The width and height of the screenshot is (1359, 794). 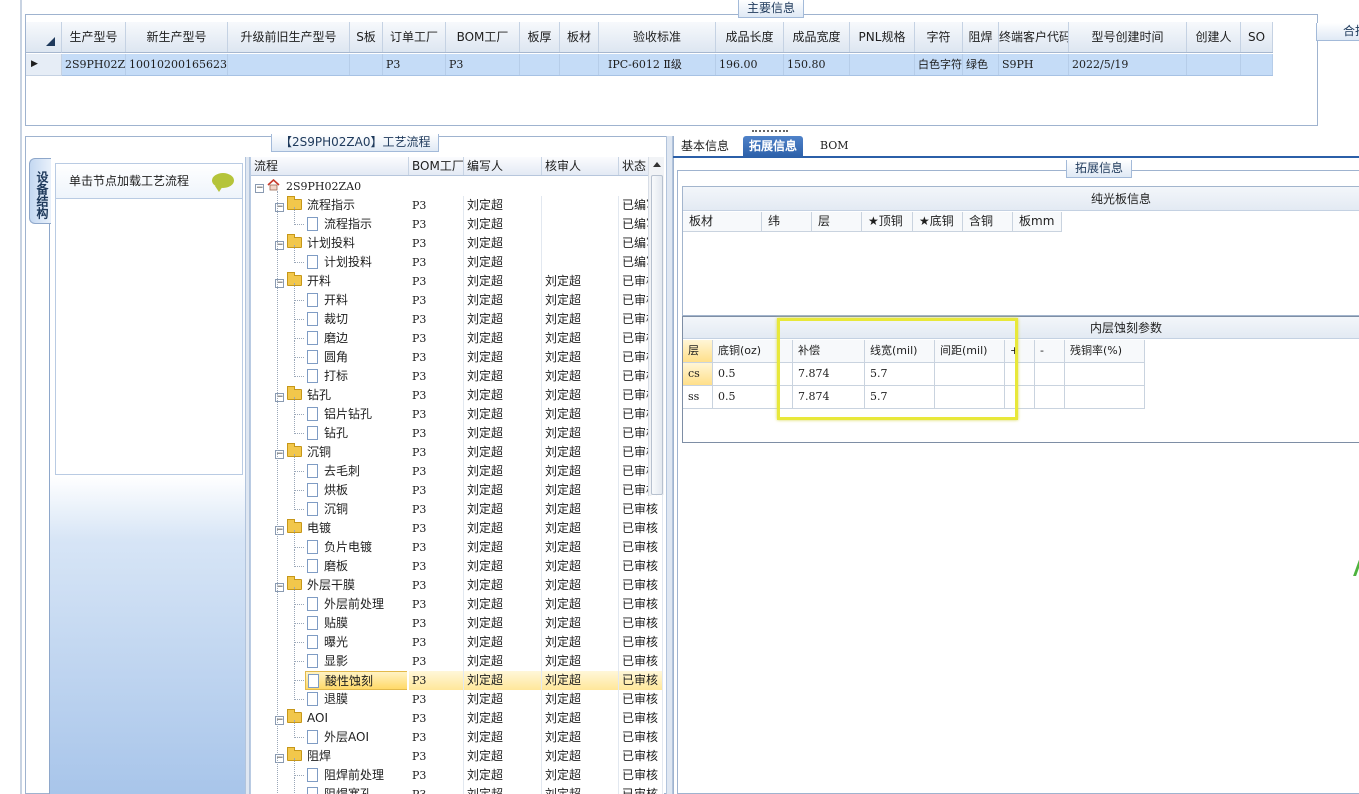 What do you see at coordinates (350, 737) in the screenshot?
I see `tree-node: 外层AOI` at bounding box center [350, 737].